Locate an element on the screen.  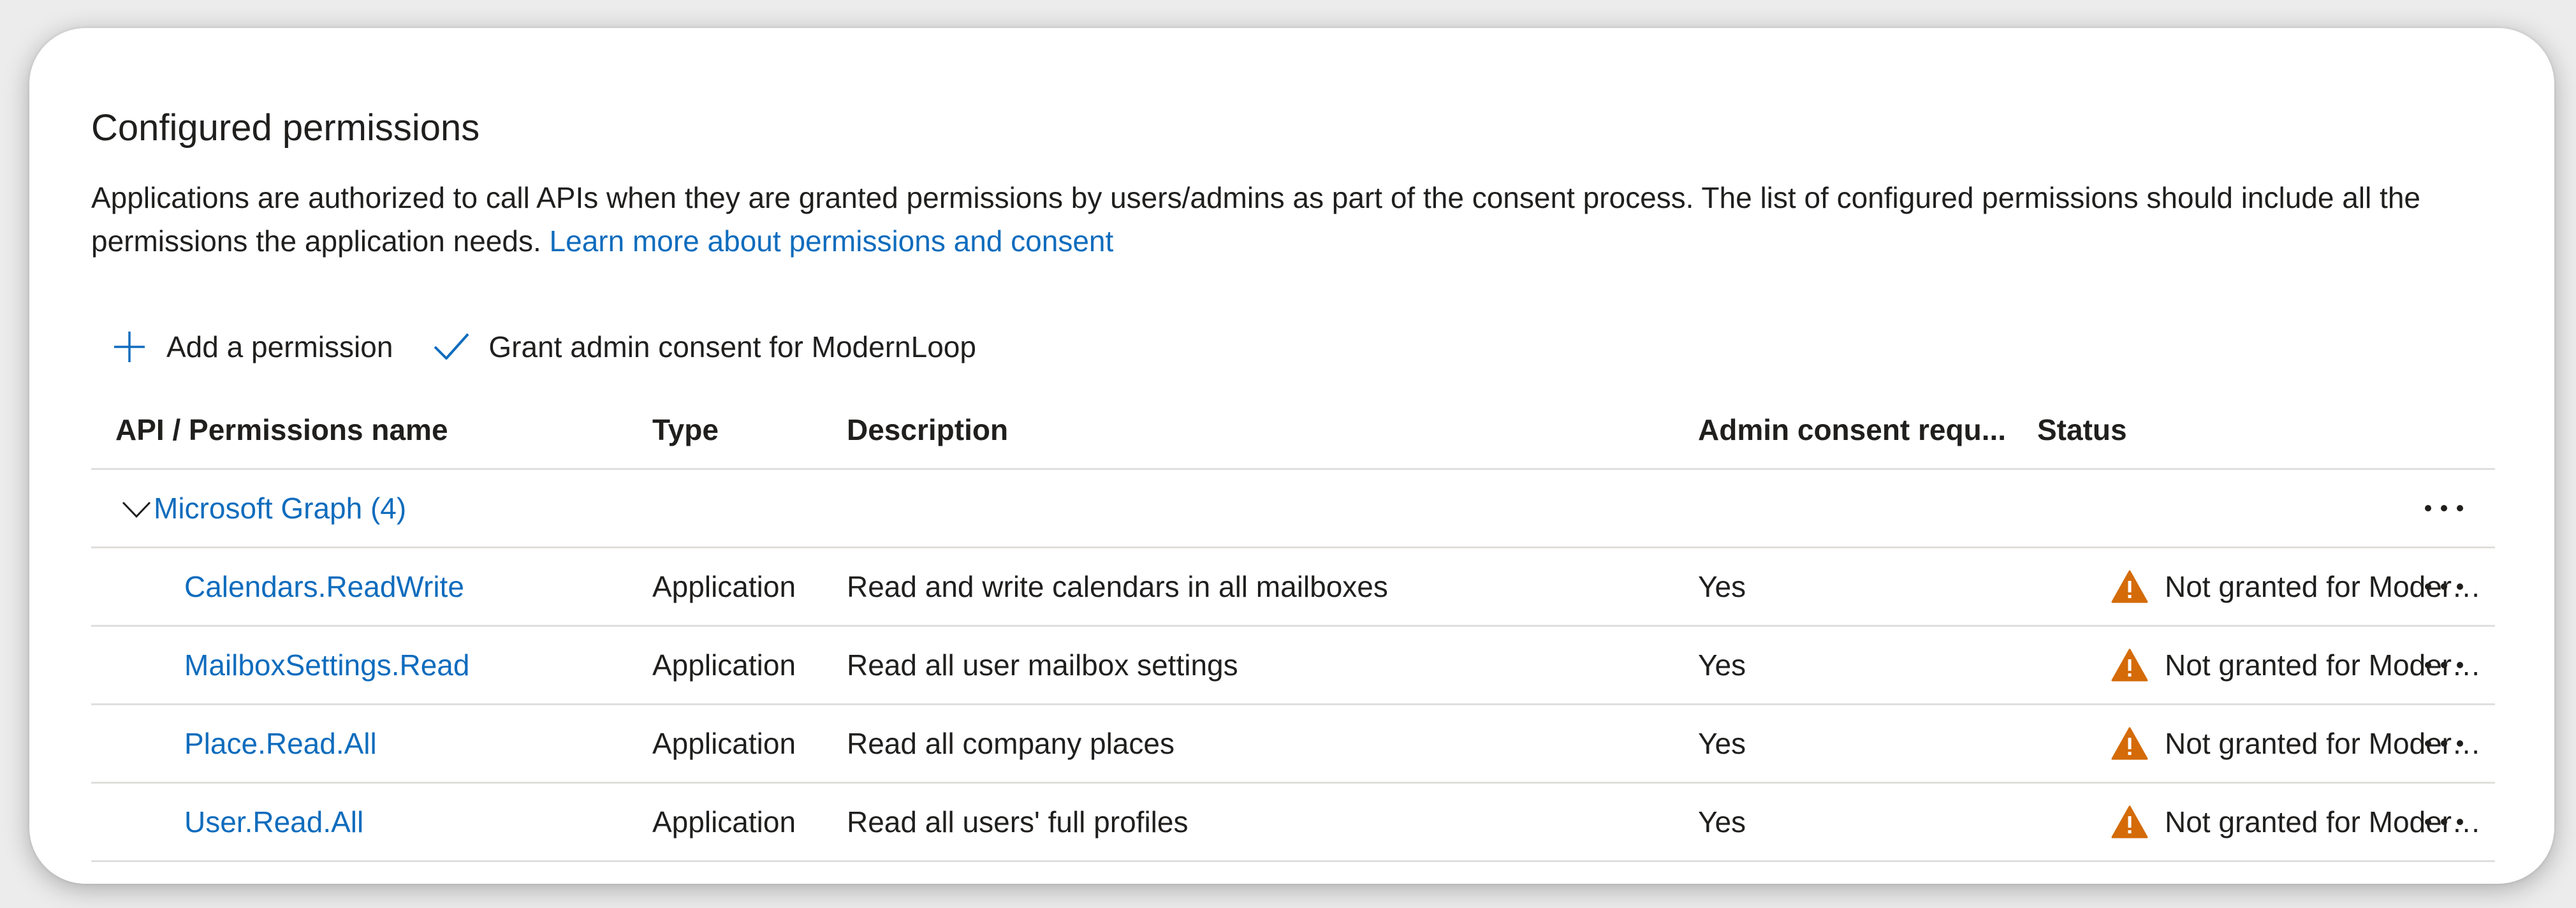
permission-description: Read all company places is located at coordinates (1011, 743).